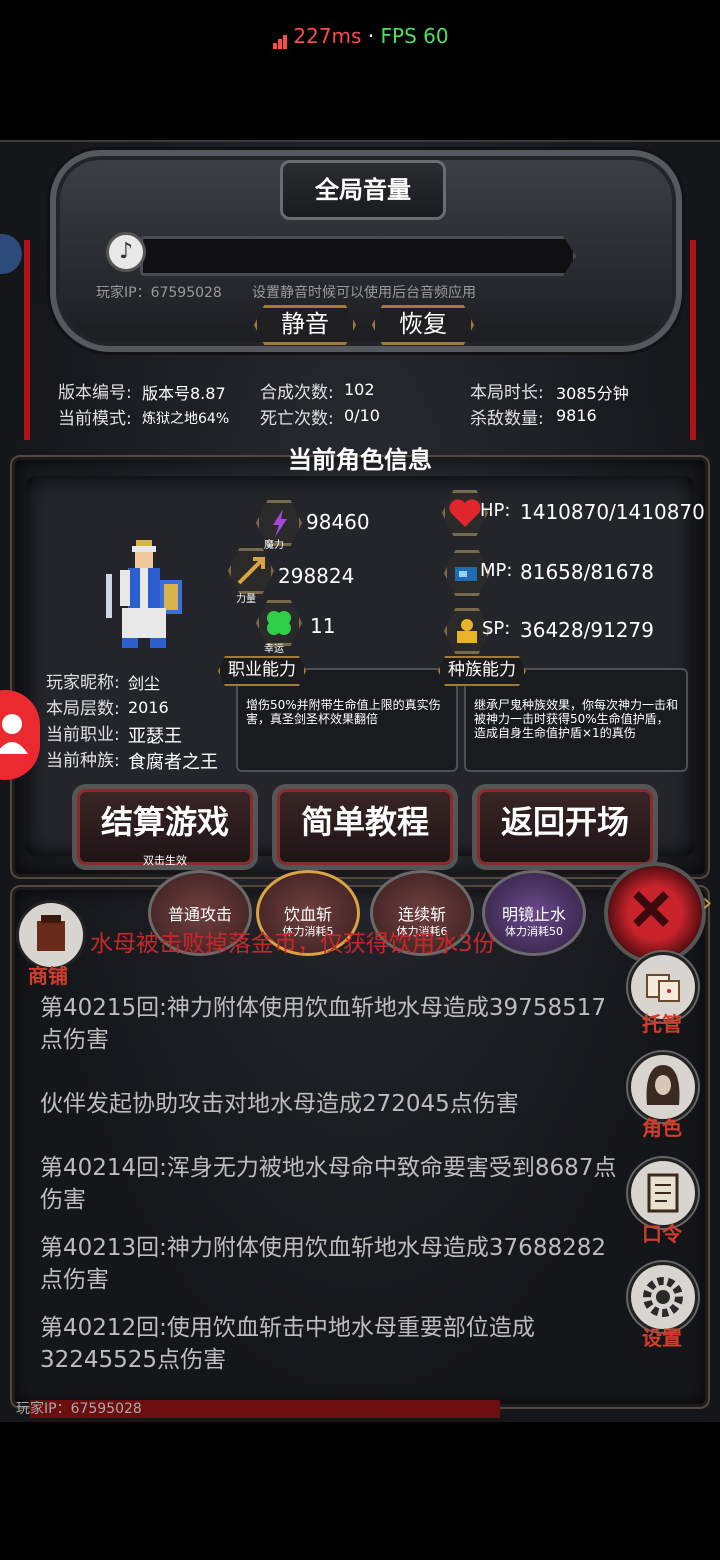 This screenshot has width=720, height=1560. What do you see at coordinates (662, 1024) in the screenshot?
I see `auto-label: 托管` at bounding box center [662, 1024].